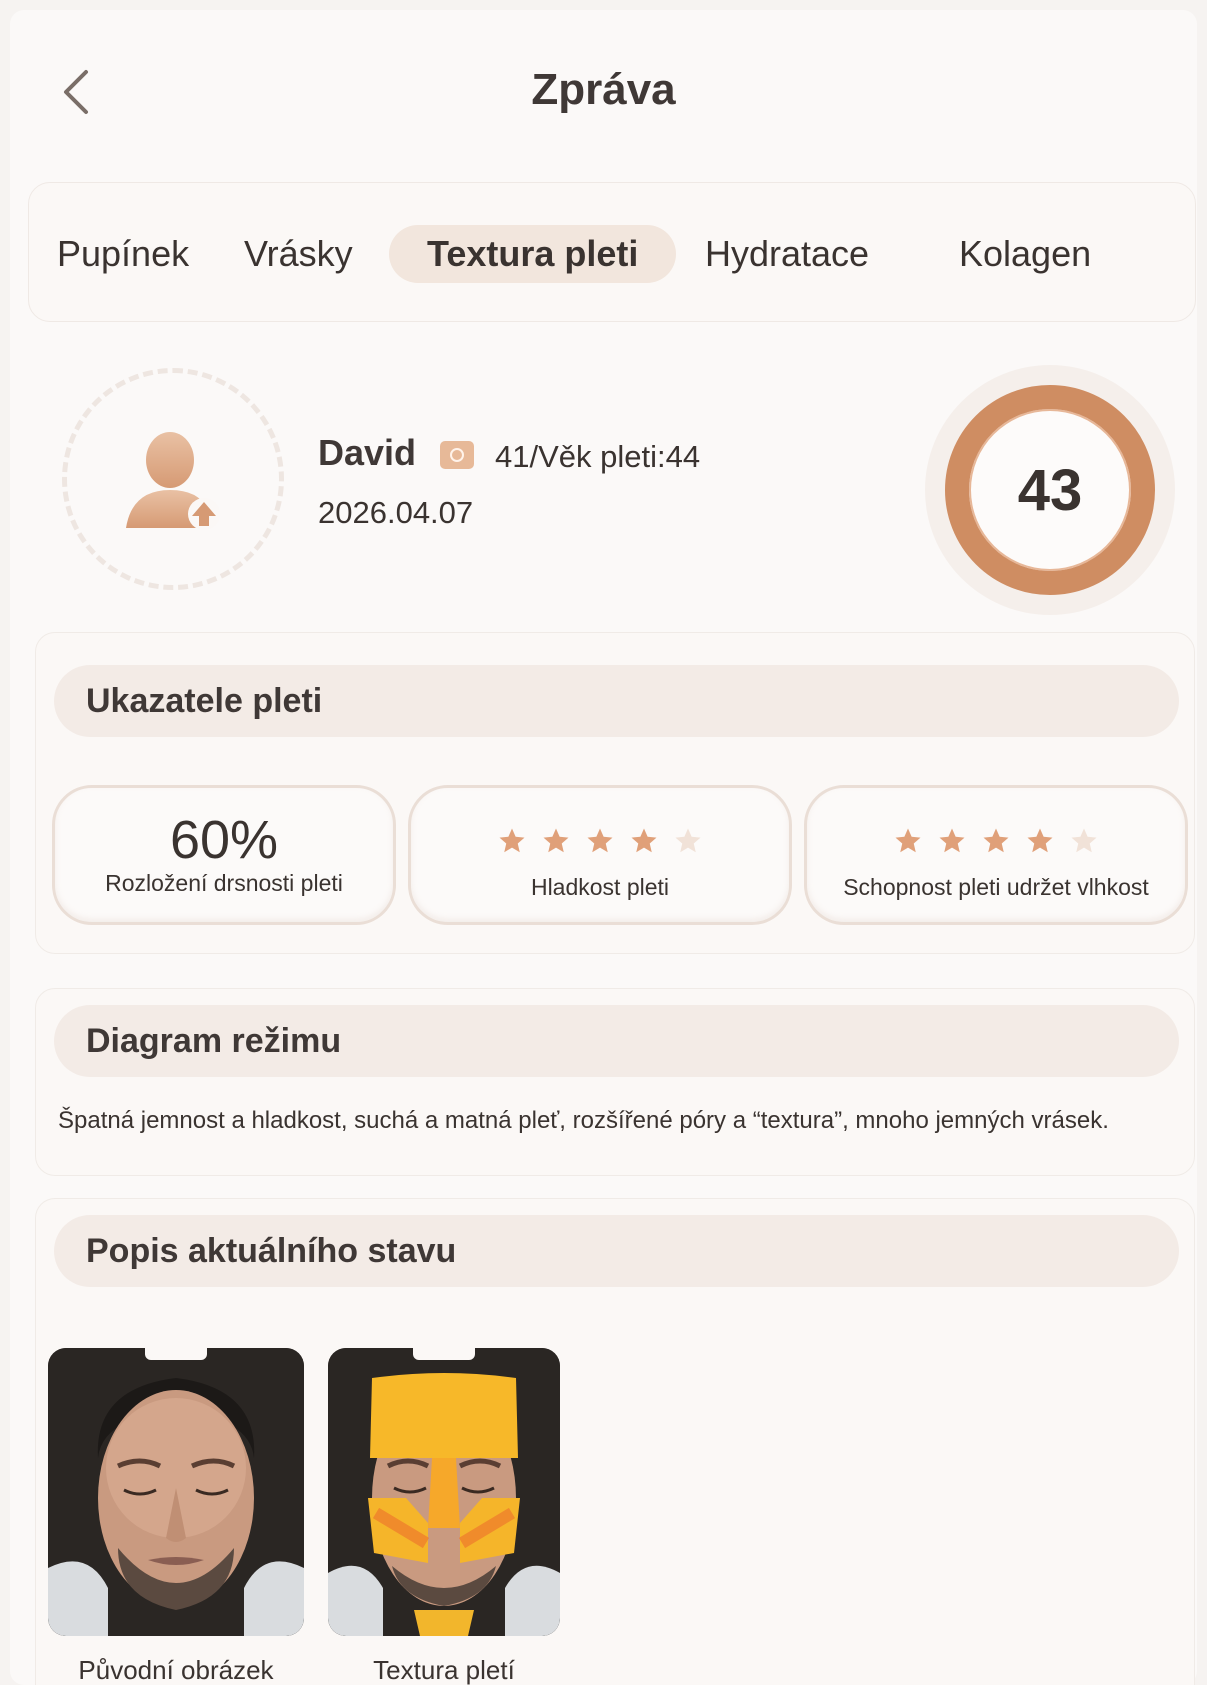 The height and width of the screenshot is (1685, 1207). I want to click on texture-photo-caption: Textura pletí, so click(444, 1670).